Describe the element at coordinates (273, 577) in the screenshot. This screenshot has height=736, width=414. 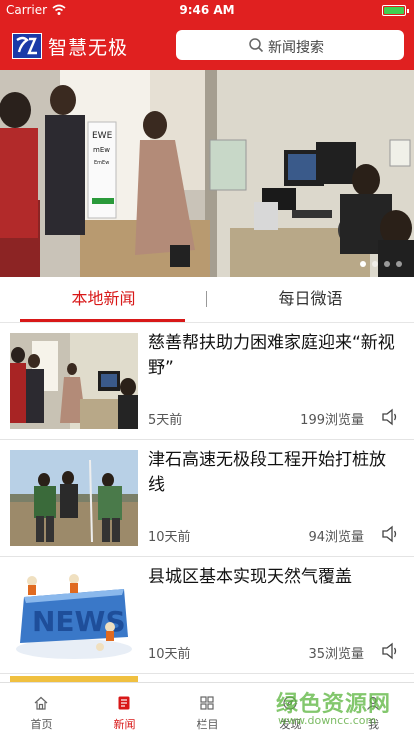
I see `news-title: 县城区基本实现天然气覆盖` at that location.